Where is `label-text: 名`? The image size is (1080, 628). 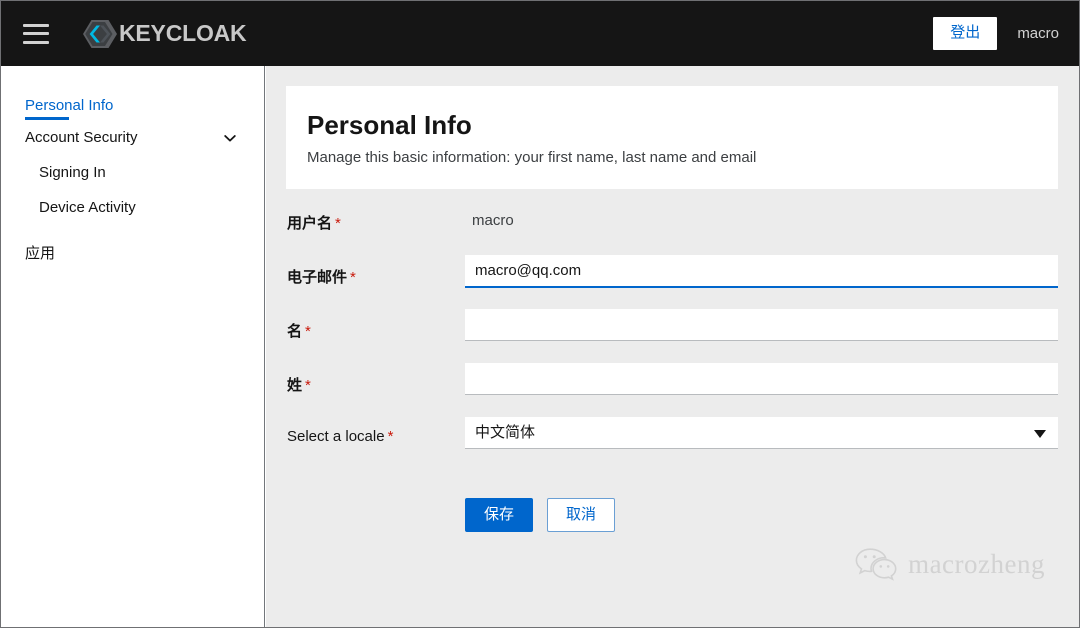
label-text: 名 is located at coordinates (295, 331).